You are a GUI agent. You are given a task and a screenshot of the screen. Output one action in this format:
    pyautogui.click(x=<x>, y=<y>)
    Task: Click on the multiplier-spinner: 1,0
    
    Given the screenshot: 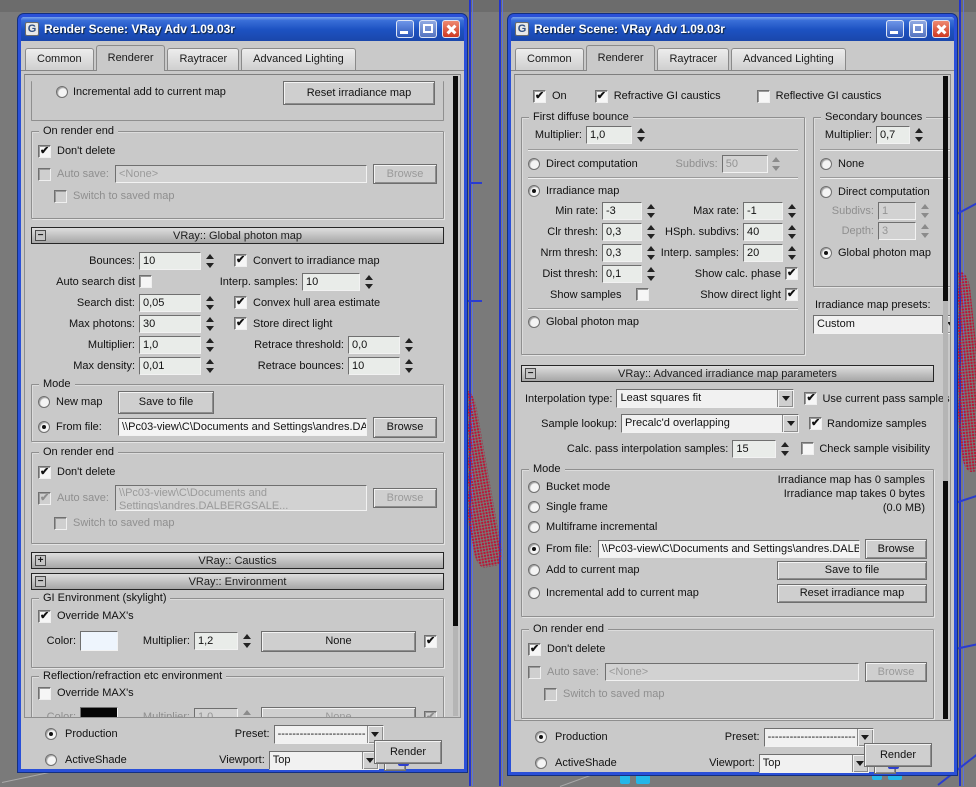 What is the action you would take?
    pyautogui.click(x=177, y=344)
    